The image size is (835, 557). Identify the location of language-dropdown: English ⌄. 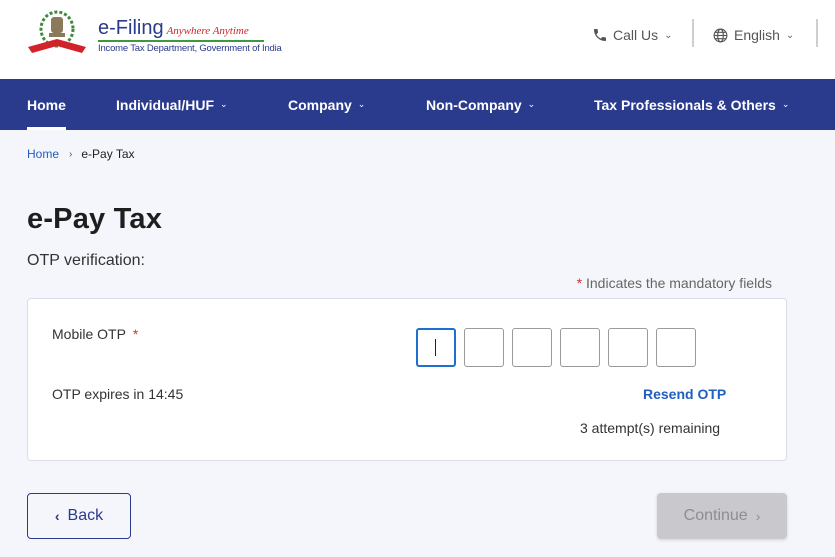
(753, 35).